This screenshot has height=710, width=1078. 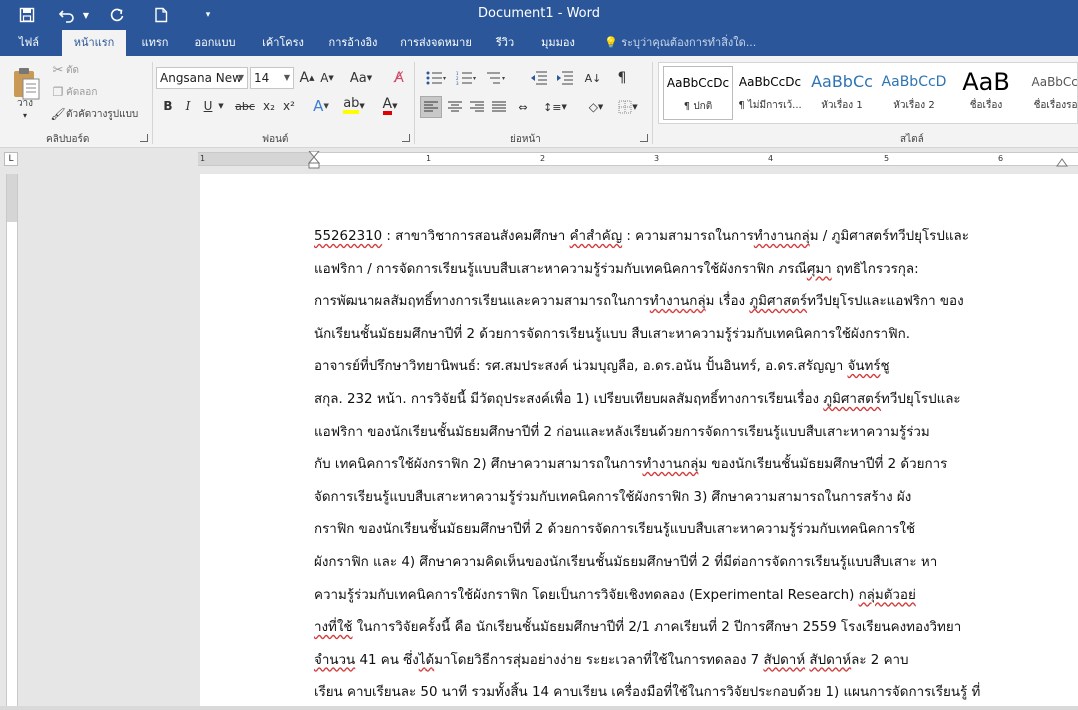 I want to click on copy-icon: ❐, so click(x=58, y=92).